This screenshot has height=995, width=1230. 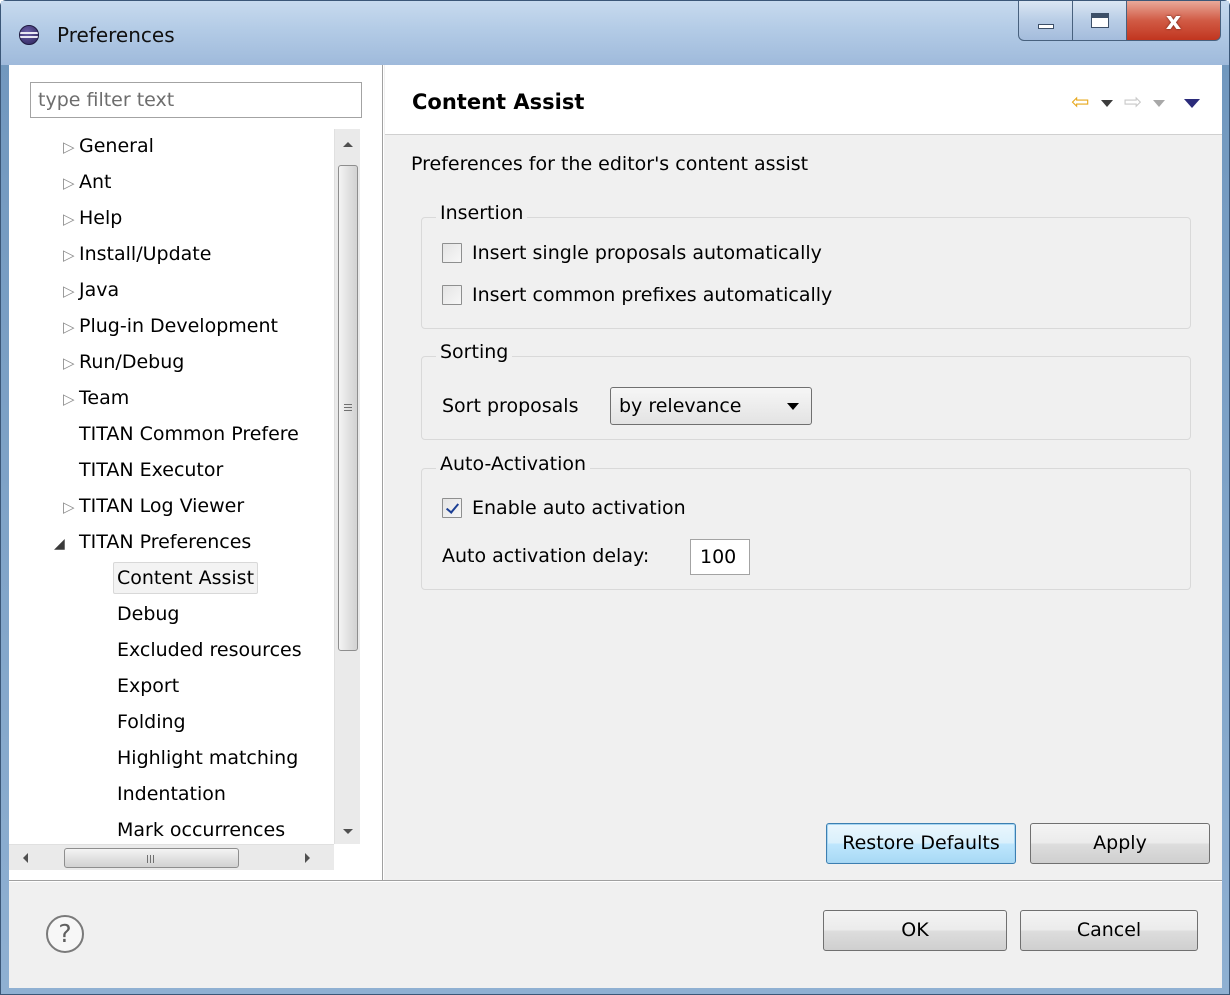 I want to click on tree-item: ▷ Help, so click(x=171, y=218).